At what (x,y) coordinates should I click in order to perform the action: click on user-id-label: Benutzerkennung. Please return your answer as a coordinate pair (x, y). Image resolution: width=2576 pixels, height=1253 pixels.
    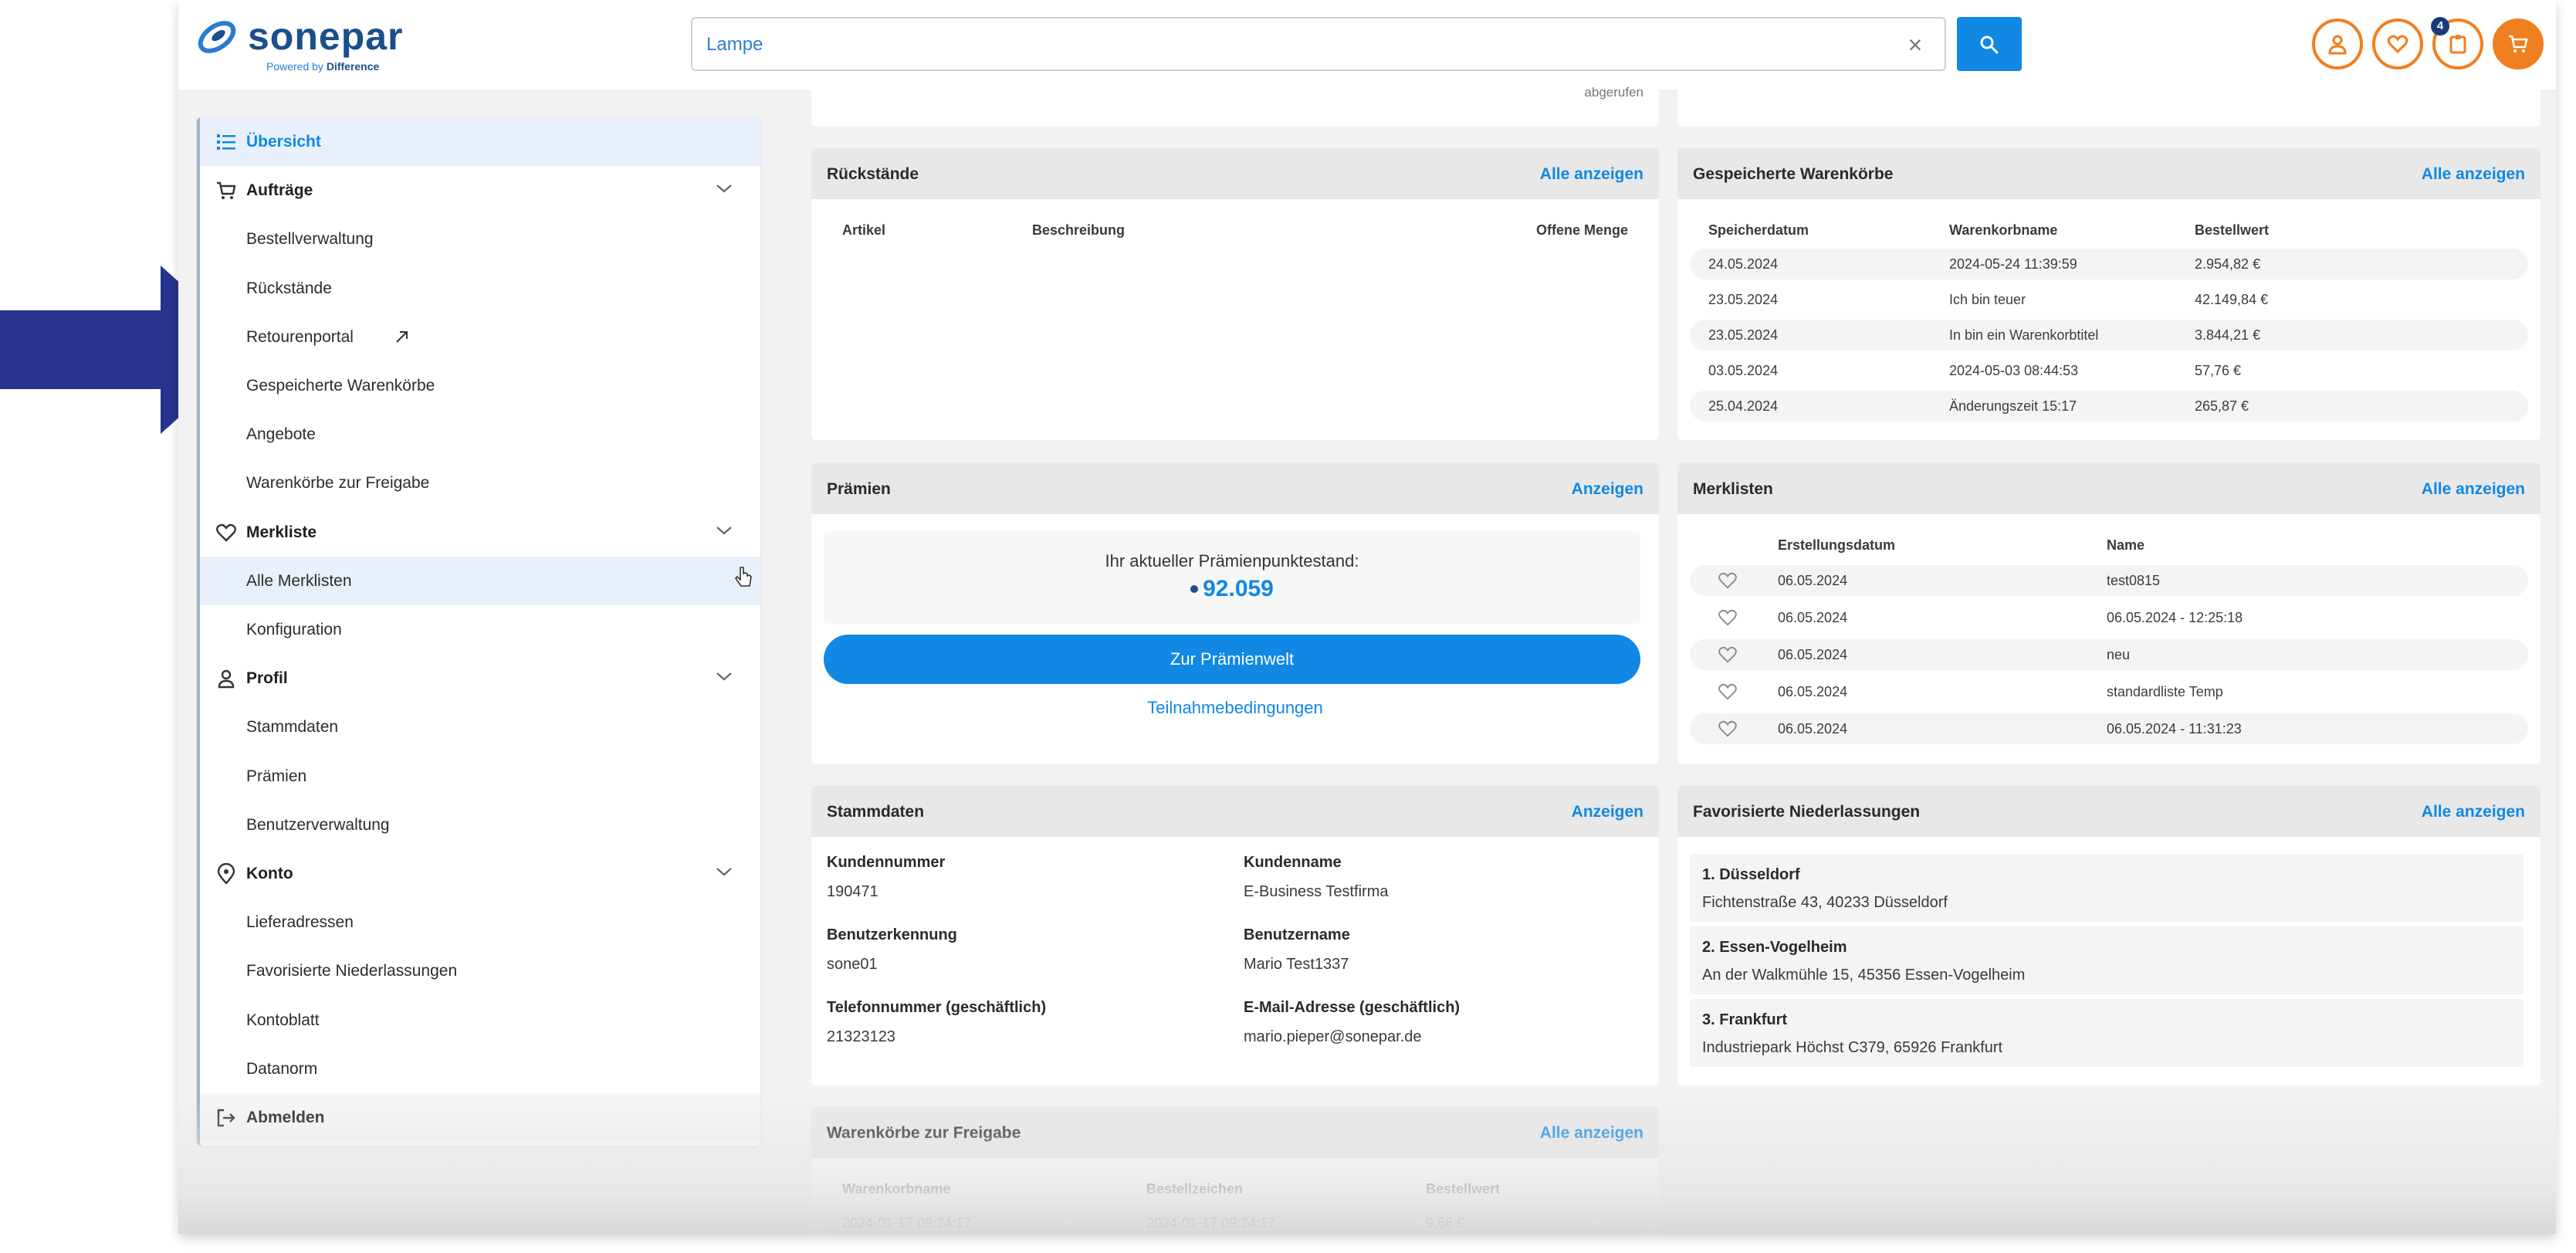
    Looking at the image, I should click on (892, 934).